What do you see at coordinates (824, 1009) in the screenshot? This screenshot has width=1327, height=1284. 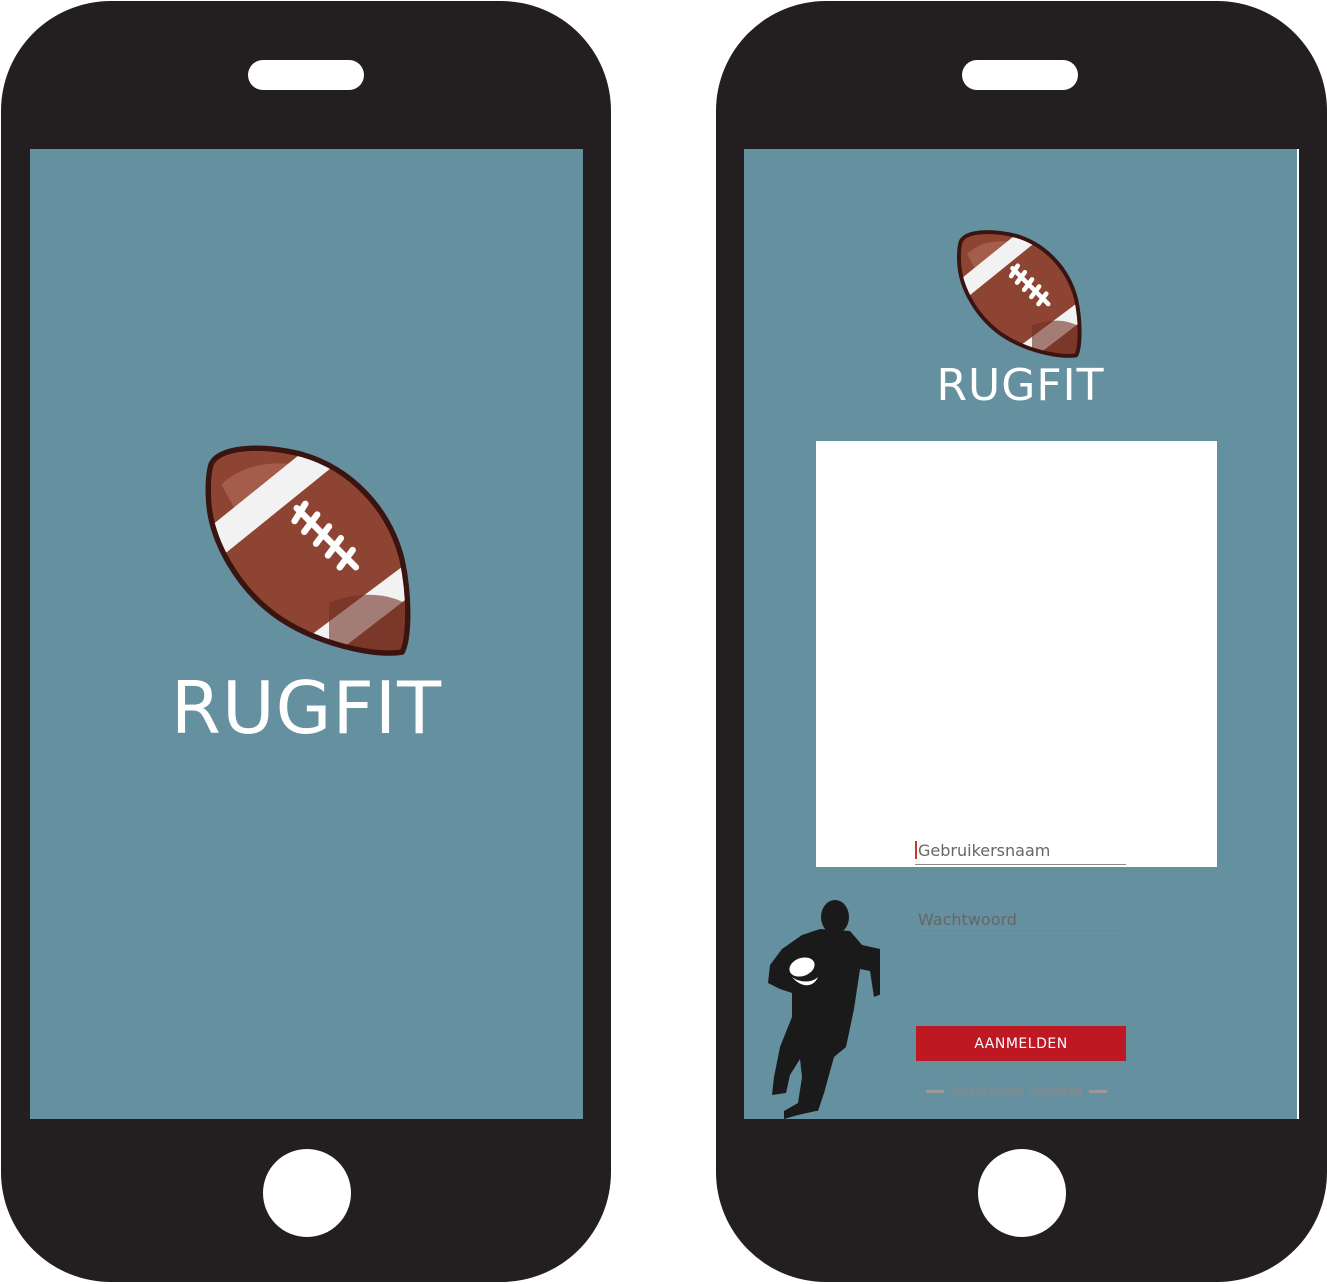 I see `rugby-player-silhouette` at bounding box center [824, 1009].